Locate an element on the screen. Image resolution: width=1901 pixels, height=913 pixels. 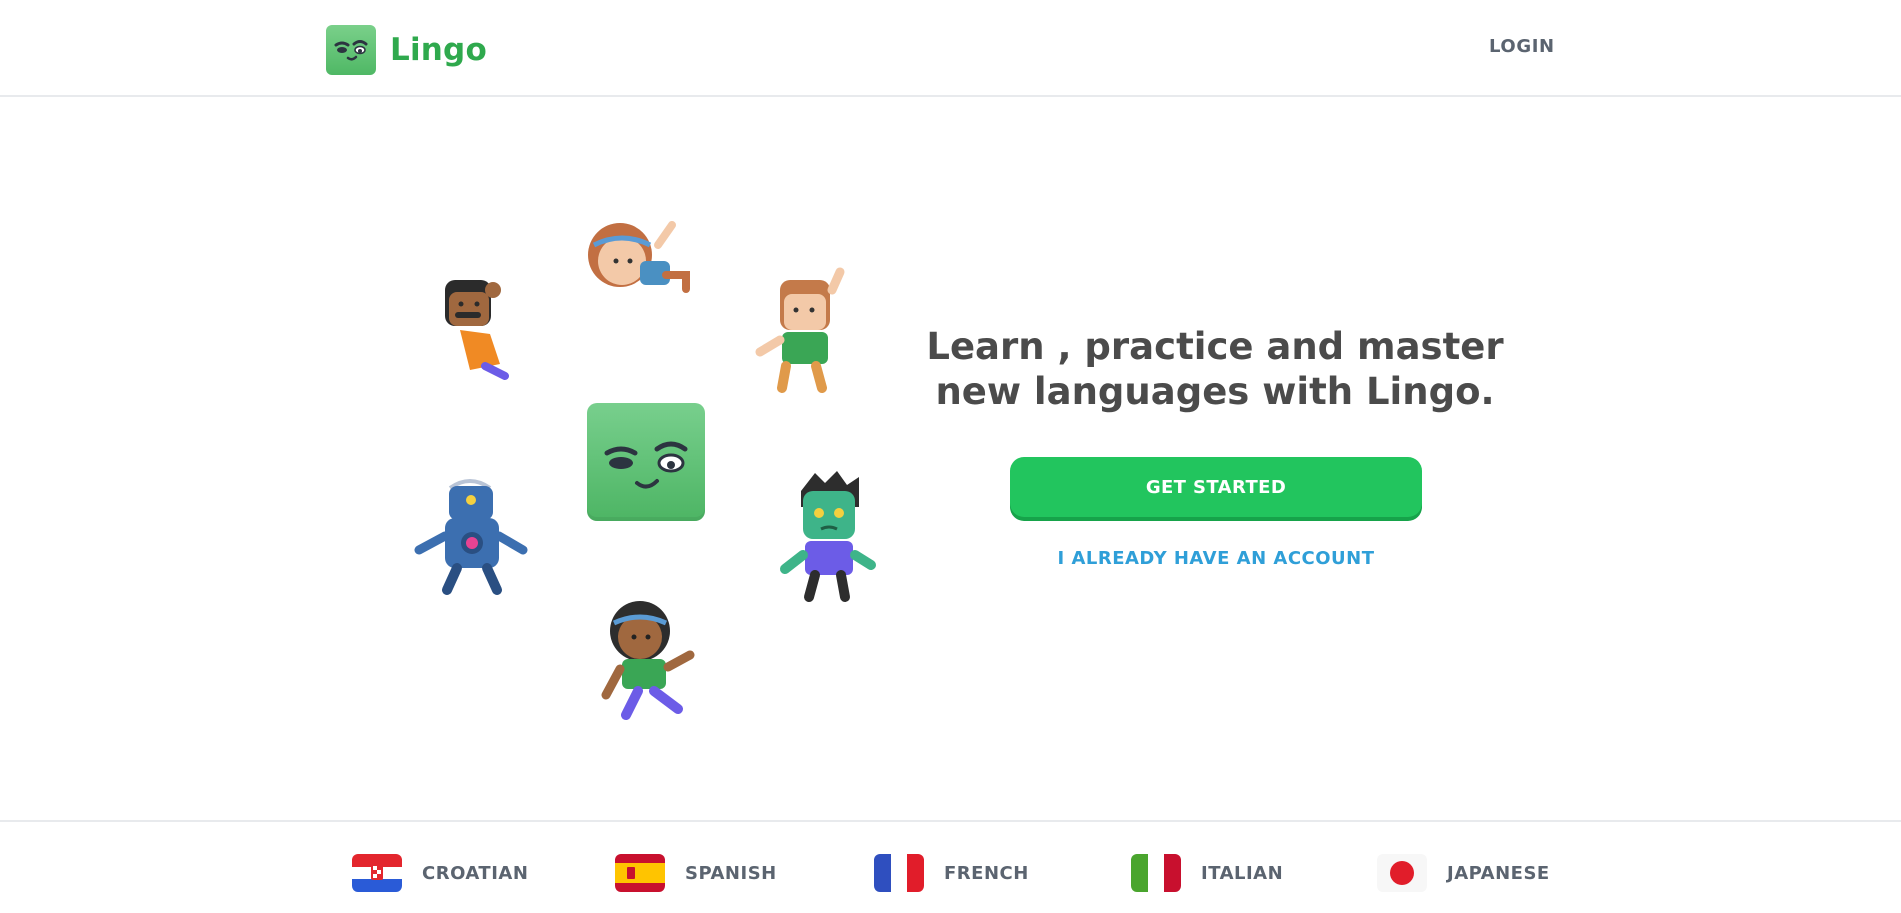
zombie-character-icon is located at coordinates (835, 533).